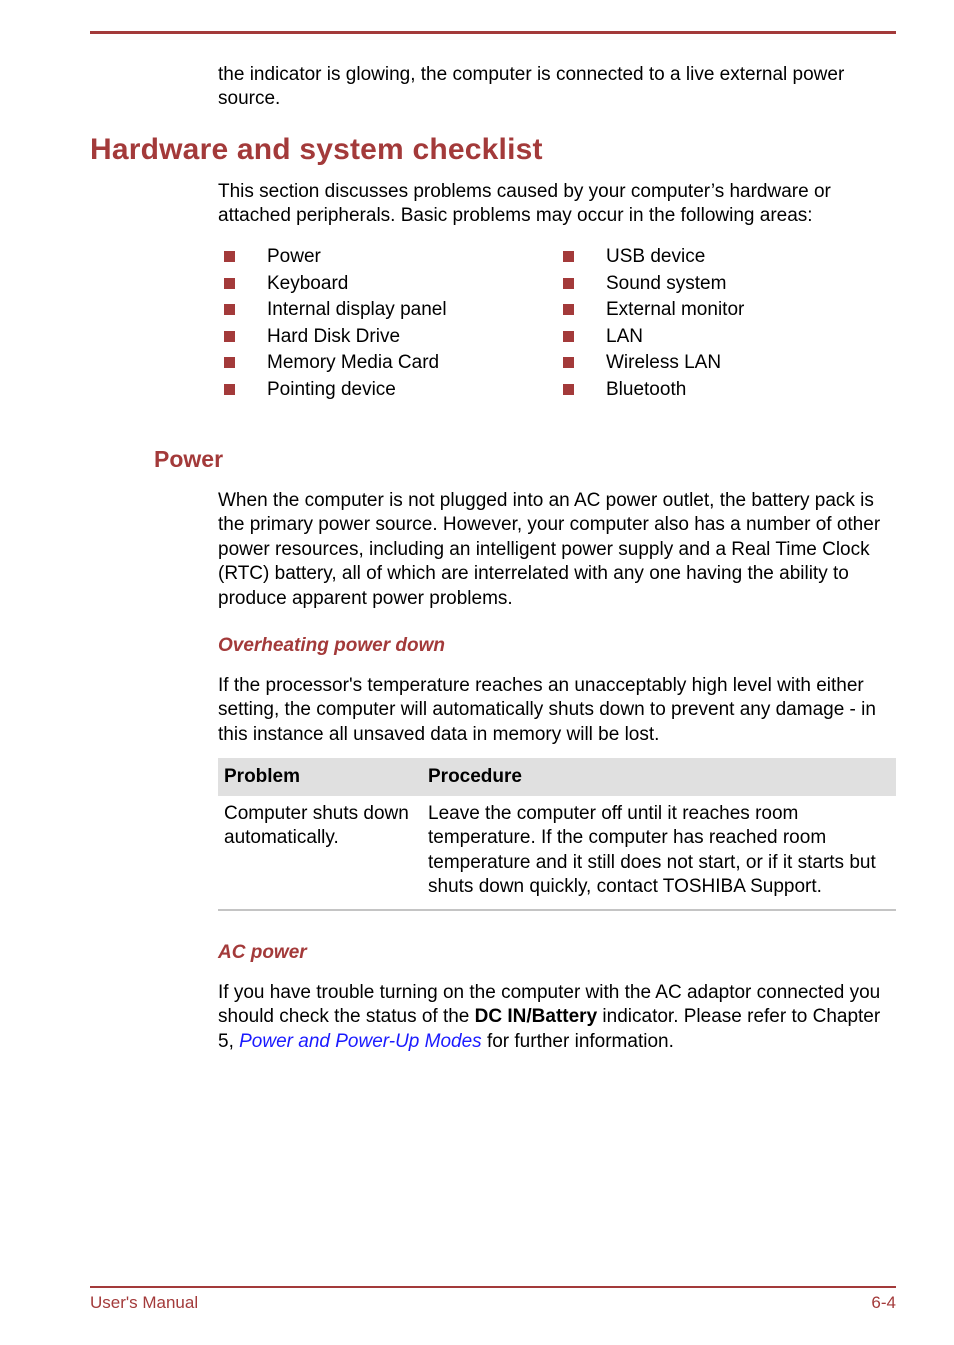 This screenshot has height=1345, width=954. What do you see at coordinates (332, 338) in the screenshot?
I see `list-item: Hard Disk Drive` at bounding box center [332, 338].